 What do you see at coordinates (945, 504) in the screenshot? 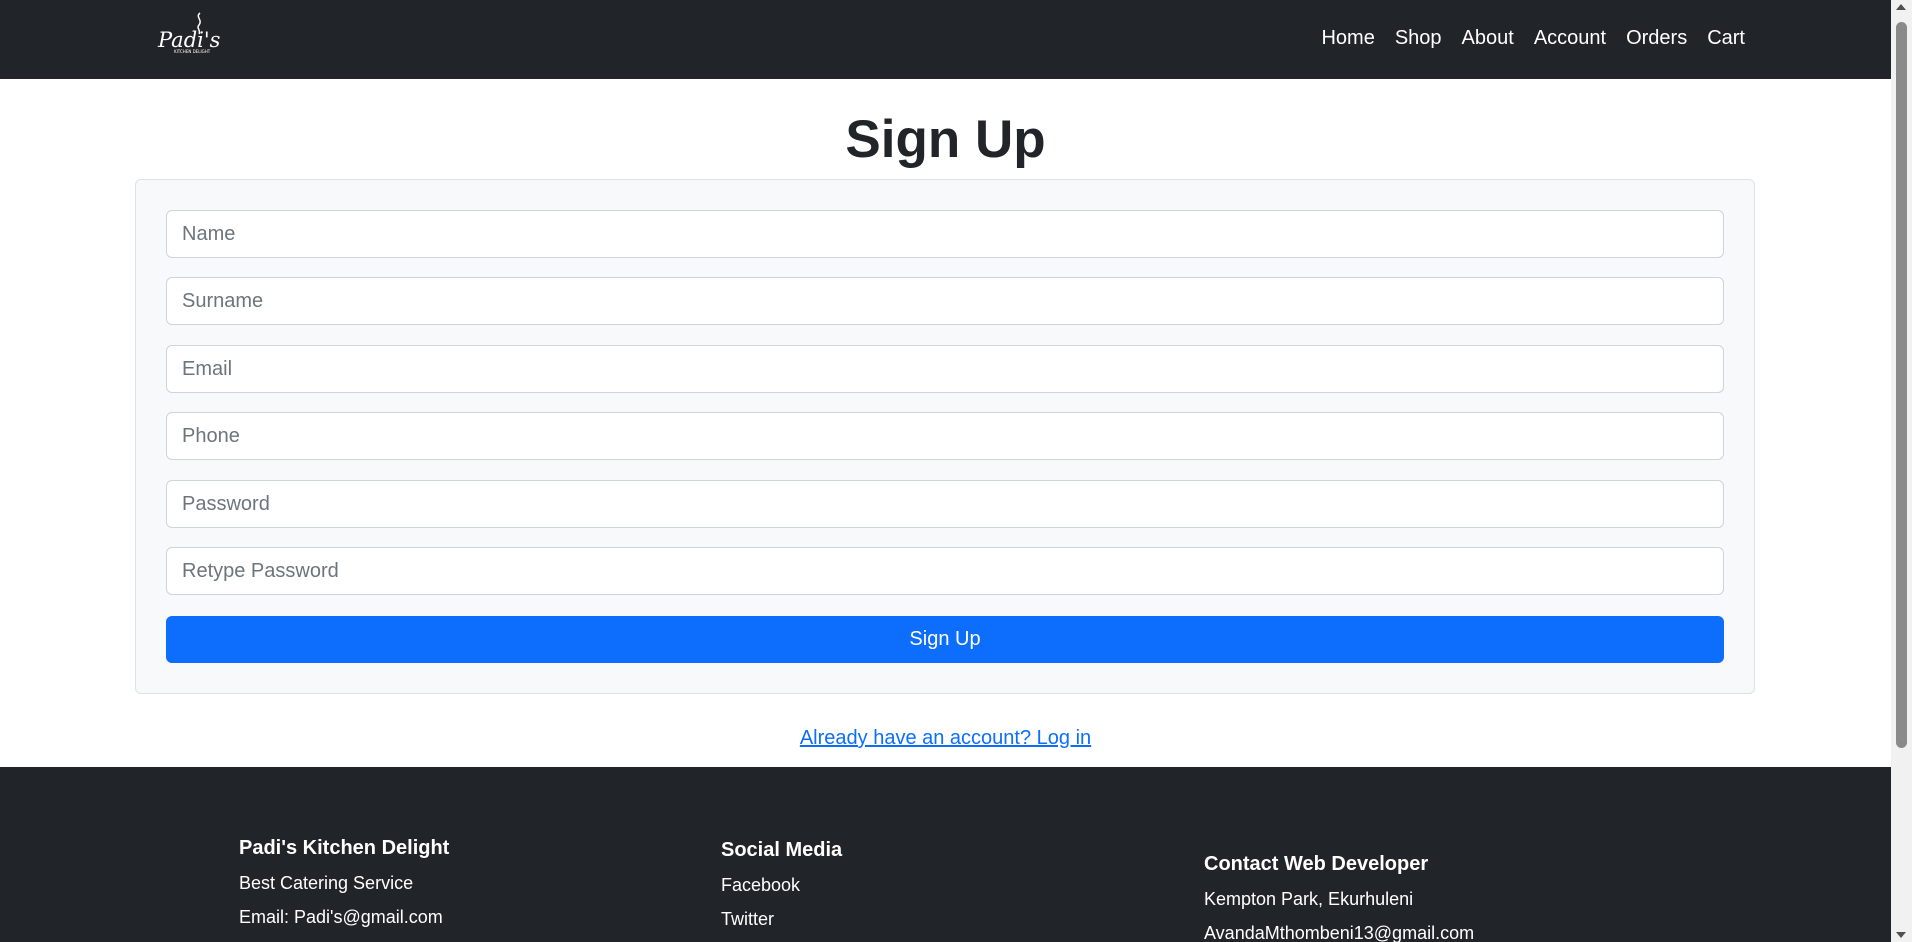
I see `password-input` at bounding box center [945, 504].